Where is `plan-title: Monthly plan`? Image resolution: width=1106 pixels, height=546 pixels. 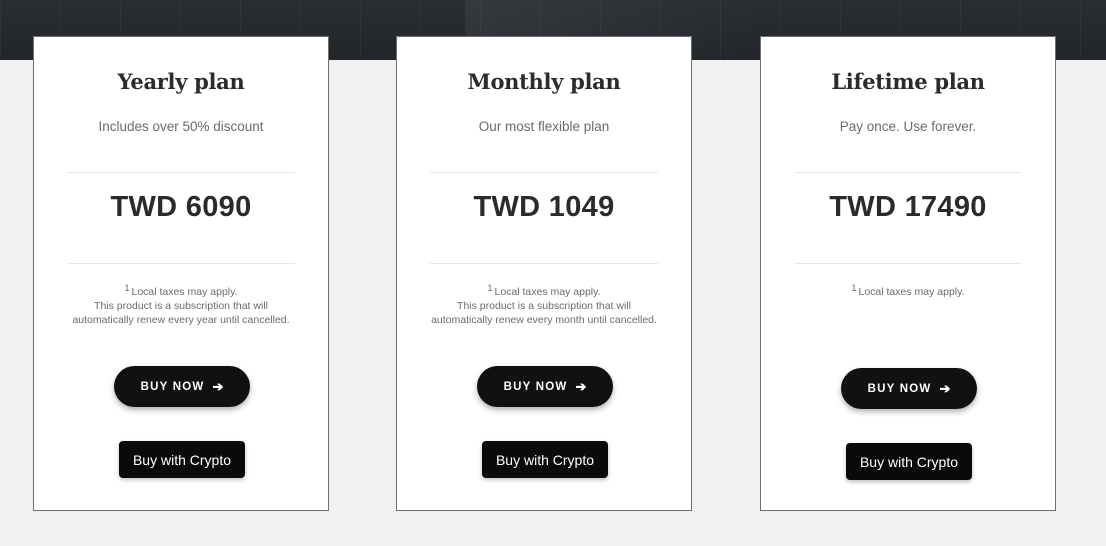
plan-title: Monthly plan is located at coordinates (544, 81).